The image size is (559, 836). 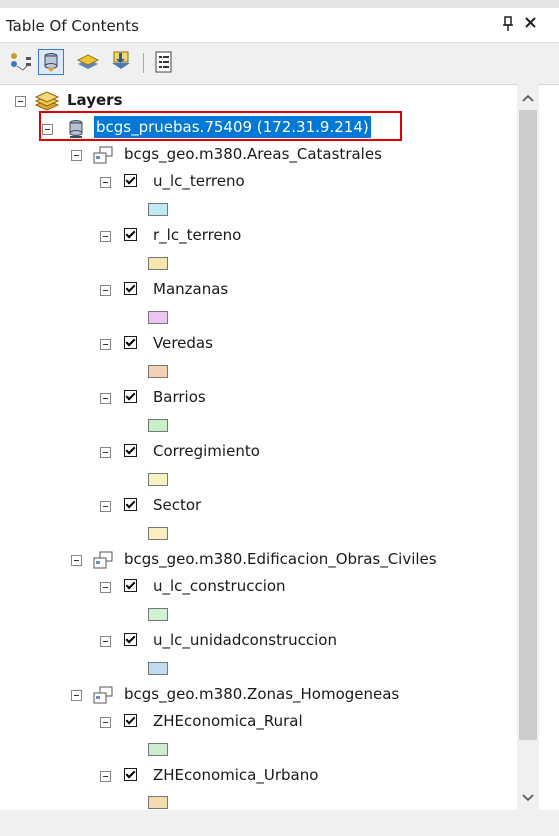 I want to click on tree-node-layer: u_lc_construccion, so click(x=255, y=588).